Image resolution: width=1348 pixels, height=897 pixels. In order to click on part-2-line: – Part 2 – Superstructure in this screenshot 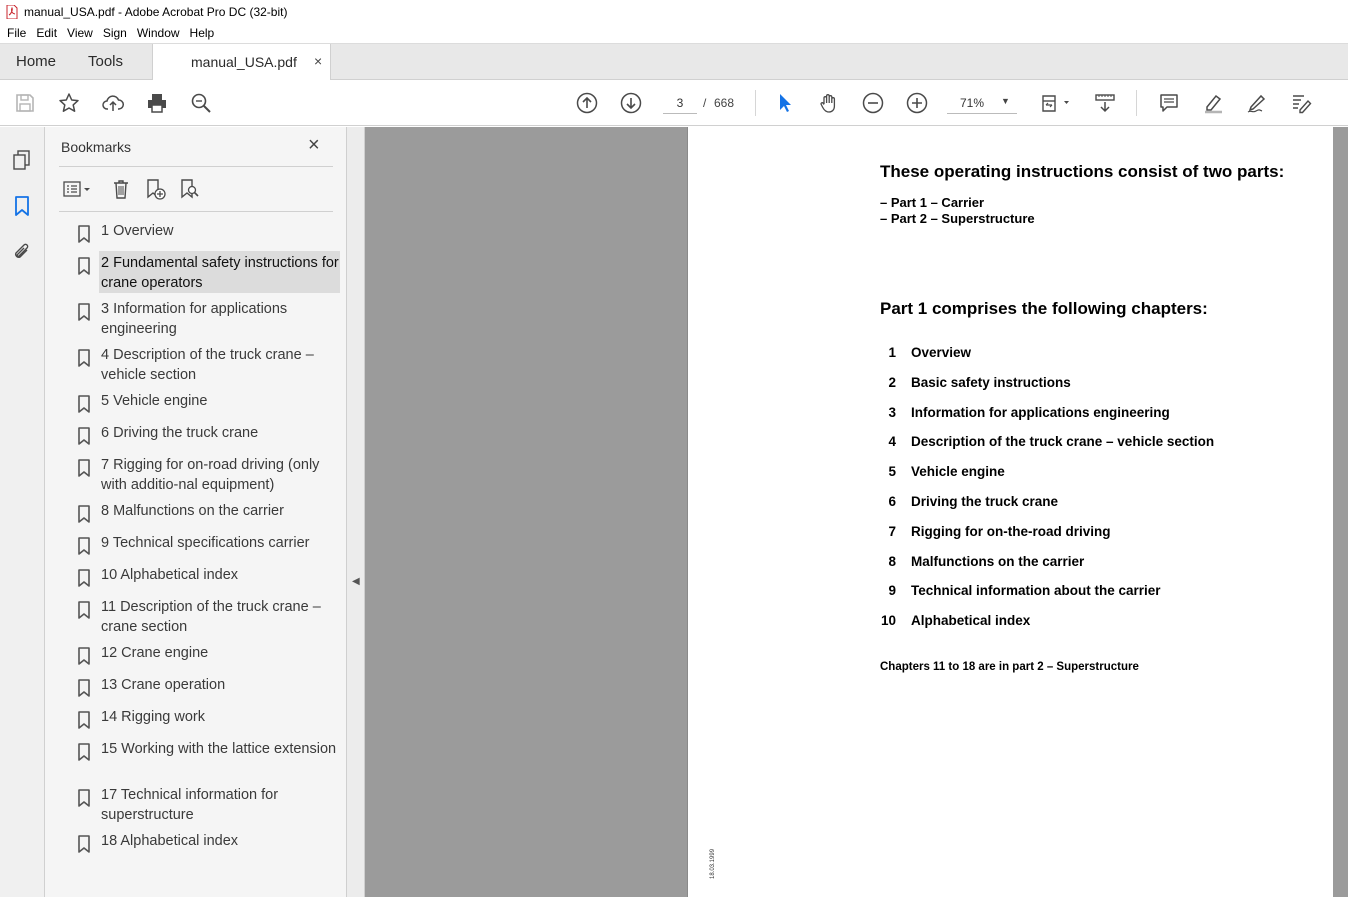, I will do `click(957, 218)`.